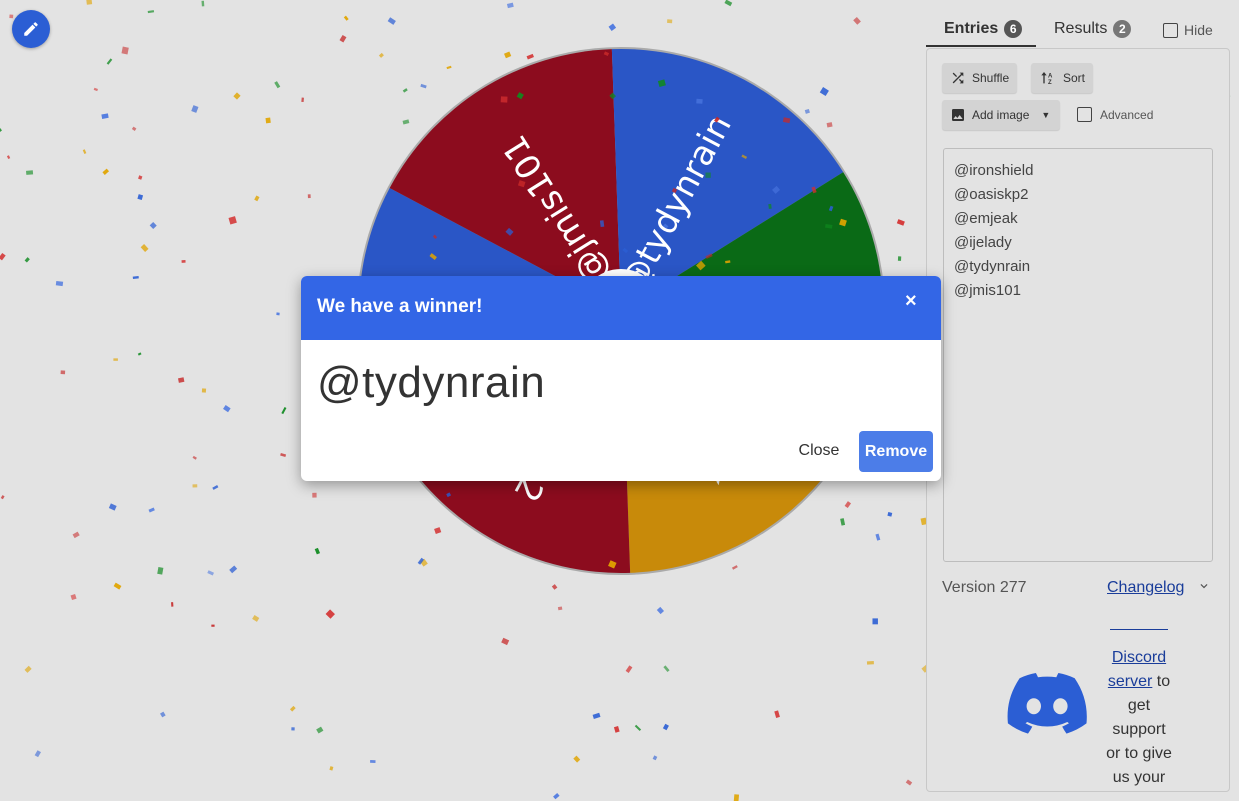 The height and width of the screenshot is (801, 1239). Describe the element at coordinates (1046, 115) in the screenshot. I see `dropdown-caret-icon: ▼` at that location.